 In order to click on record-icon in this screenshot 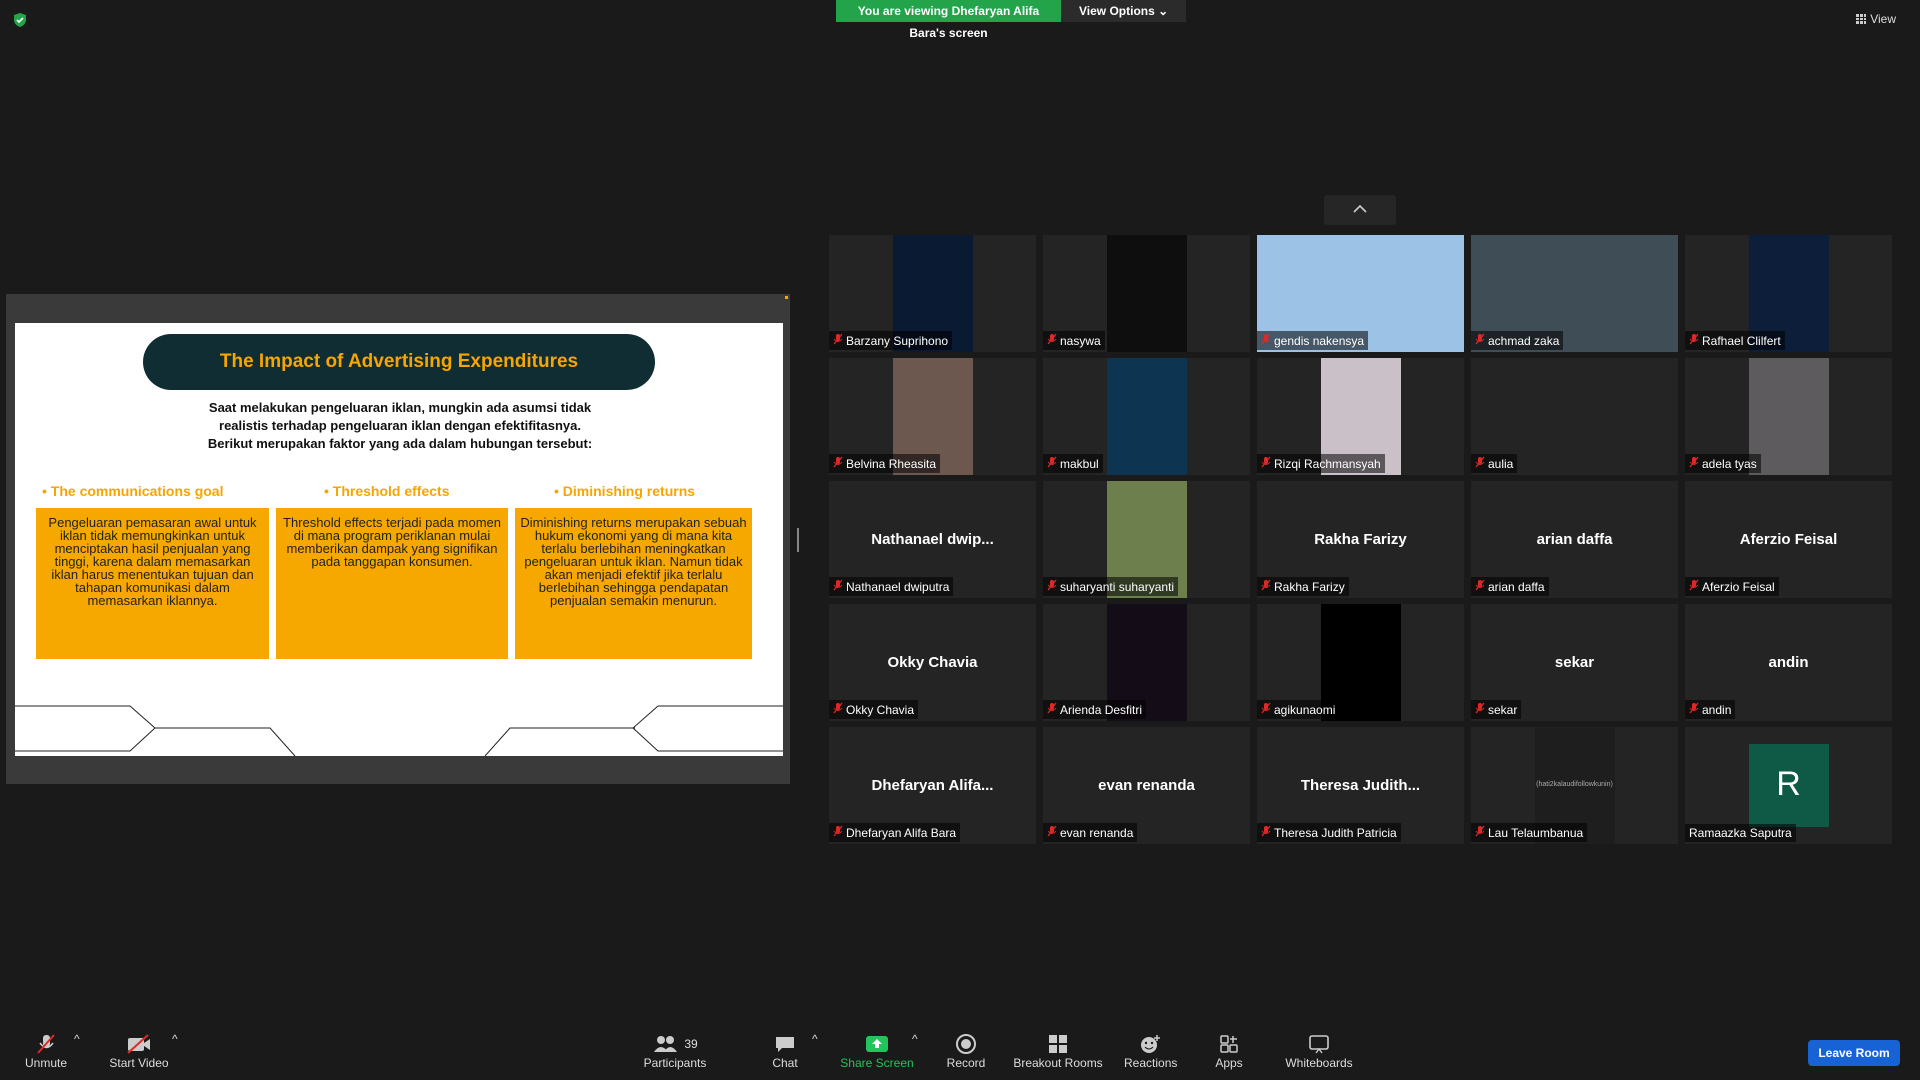, I will do `click(966, 1044)`.